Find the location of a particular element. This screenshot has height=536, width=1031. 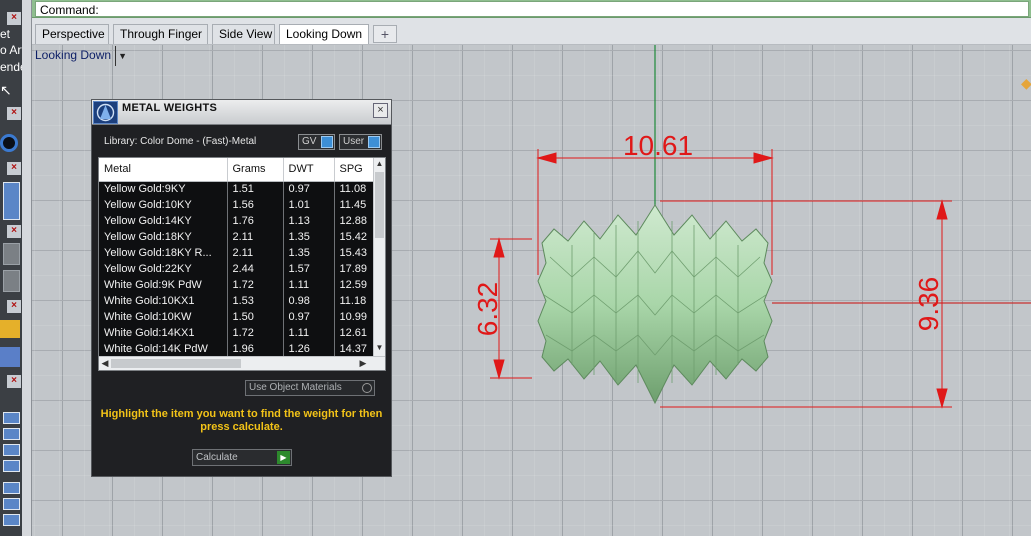

column-header-dwt: DWT is located at coordinates (309, 170).